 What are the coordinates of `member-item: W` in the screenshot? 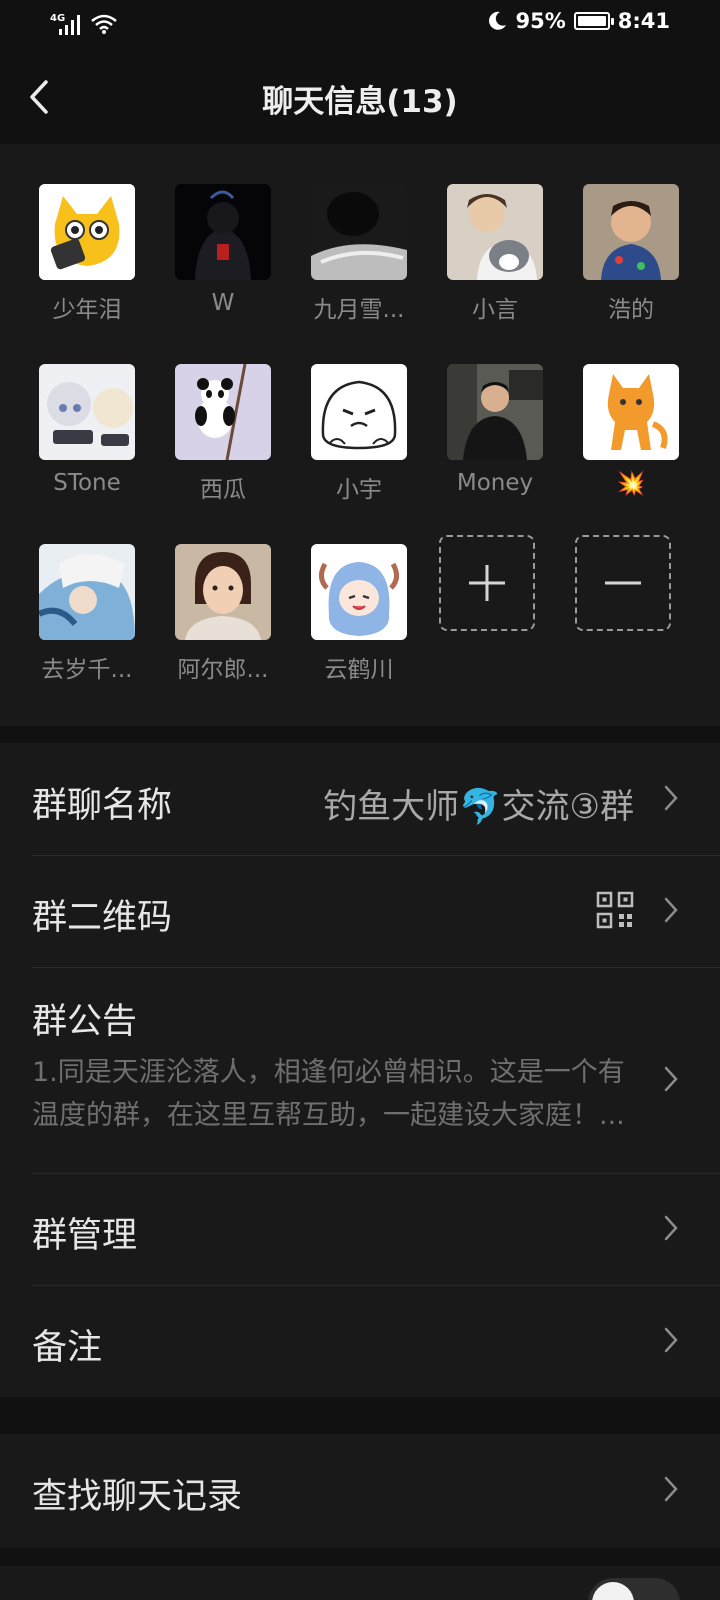 It's located at (214, 264).